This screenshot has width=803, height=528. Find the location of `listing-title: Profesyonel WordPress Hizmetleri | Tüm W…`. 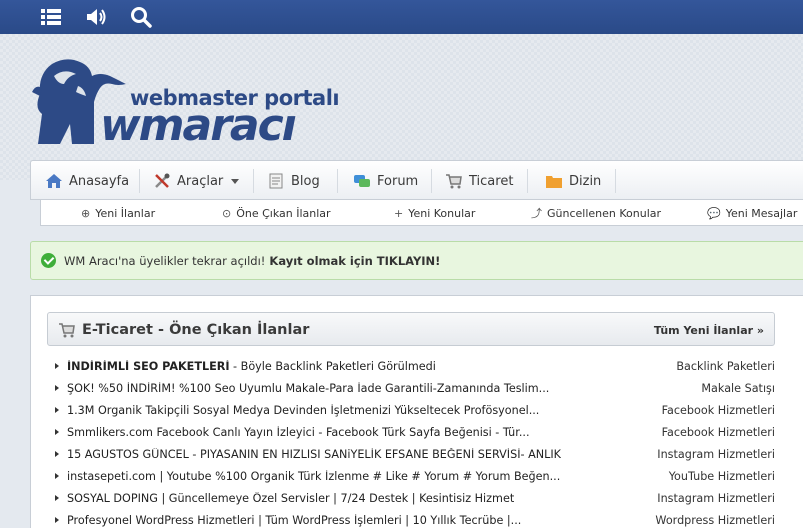

listing-title: Profesyonel WordPress Hizmetleri | Tüm W… is located at coordinates (294, 520).